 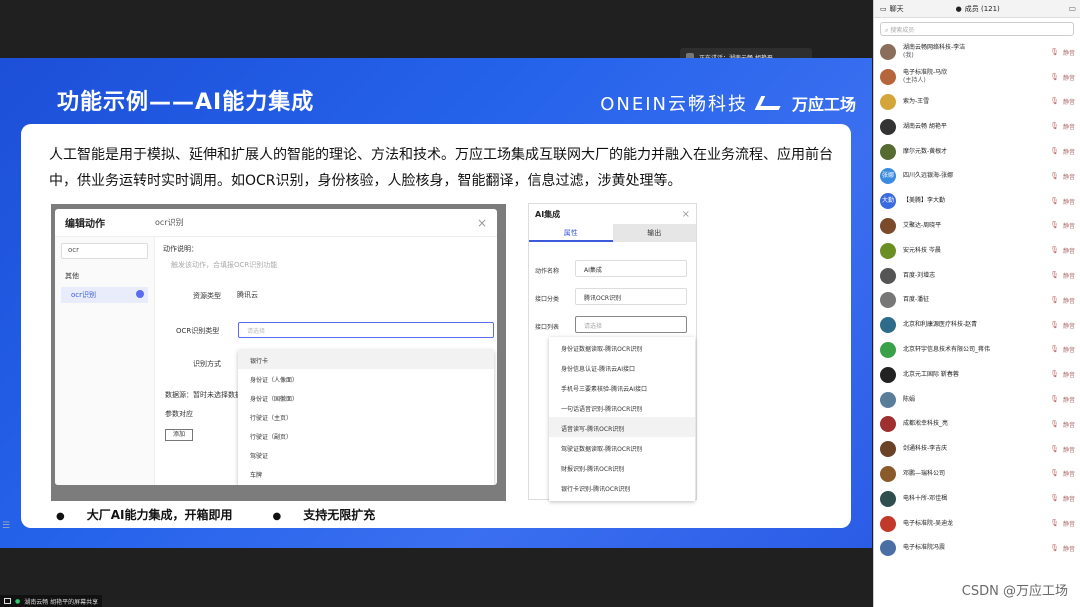 I want to click on member-name-text: 安元科技 岑晨, so click(x=922, y=250).